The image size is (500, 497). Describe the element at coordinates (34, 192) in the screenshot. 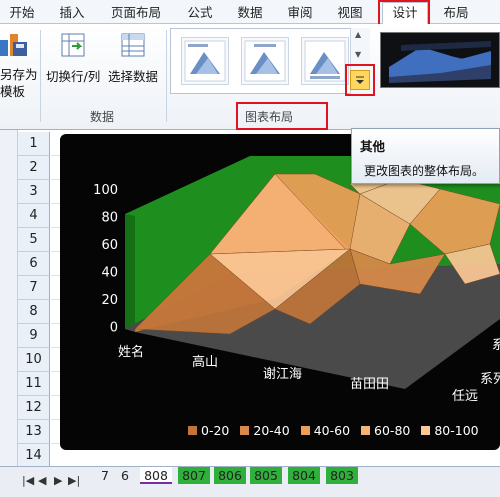

I see `row-header: 3` at that location.